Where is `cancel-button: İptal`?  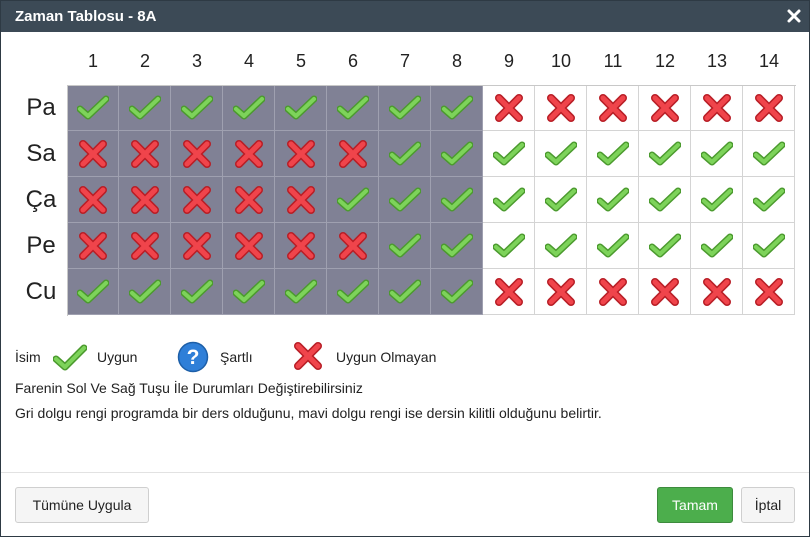
cancel-button: İptal is located at coordinates (768, 505).